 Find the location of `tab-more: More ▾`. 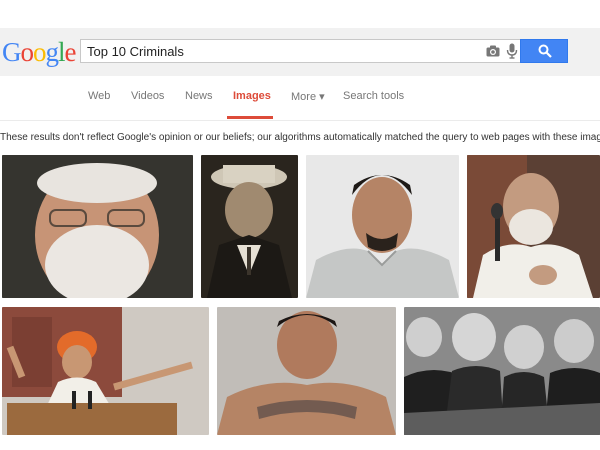

tab-more: More ▾ is located at coordinates (308, 96).